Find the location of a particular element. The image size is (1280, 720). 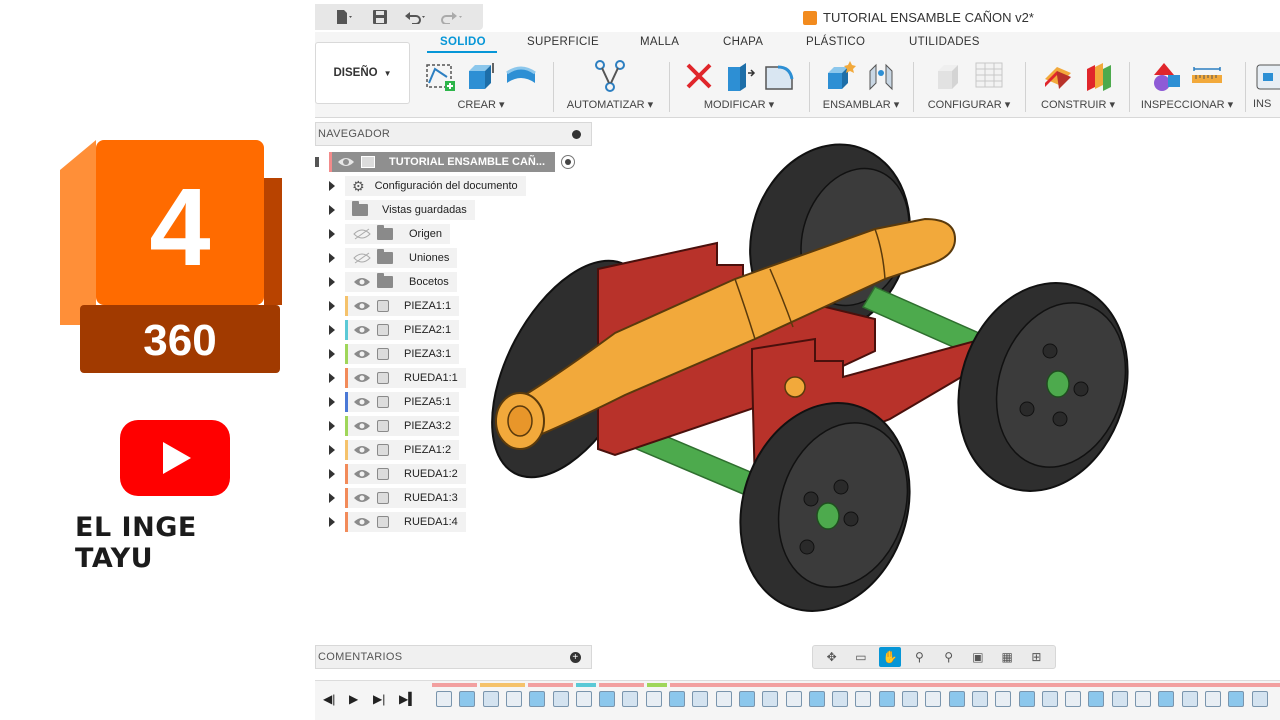

group-label-inspeccionar: INSPECCIONAR ▾ is located at coordinates (1187, 104).